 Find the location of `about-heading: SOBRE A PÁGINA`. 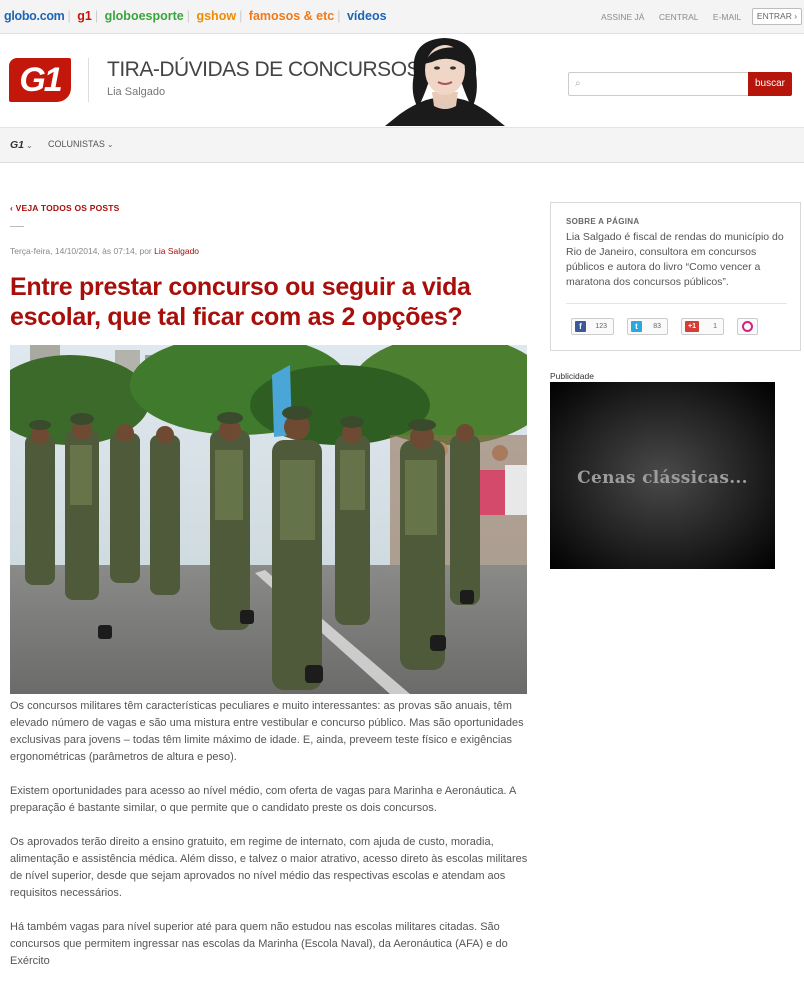

about-heading: SOBRE A PÁGINA is located at coordinates (603, 221).